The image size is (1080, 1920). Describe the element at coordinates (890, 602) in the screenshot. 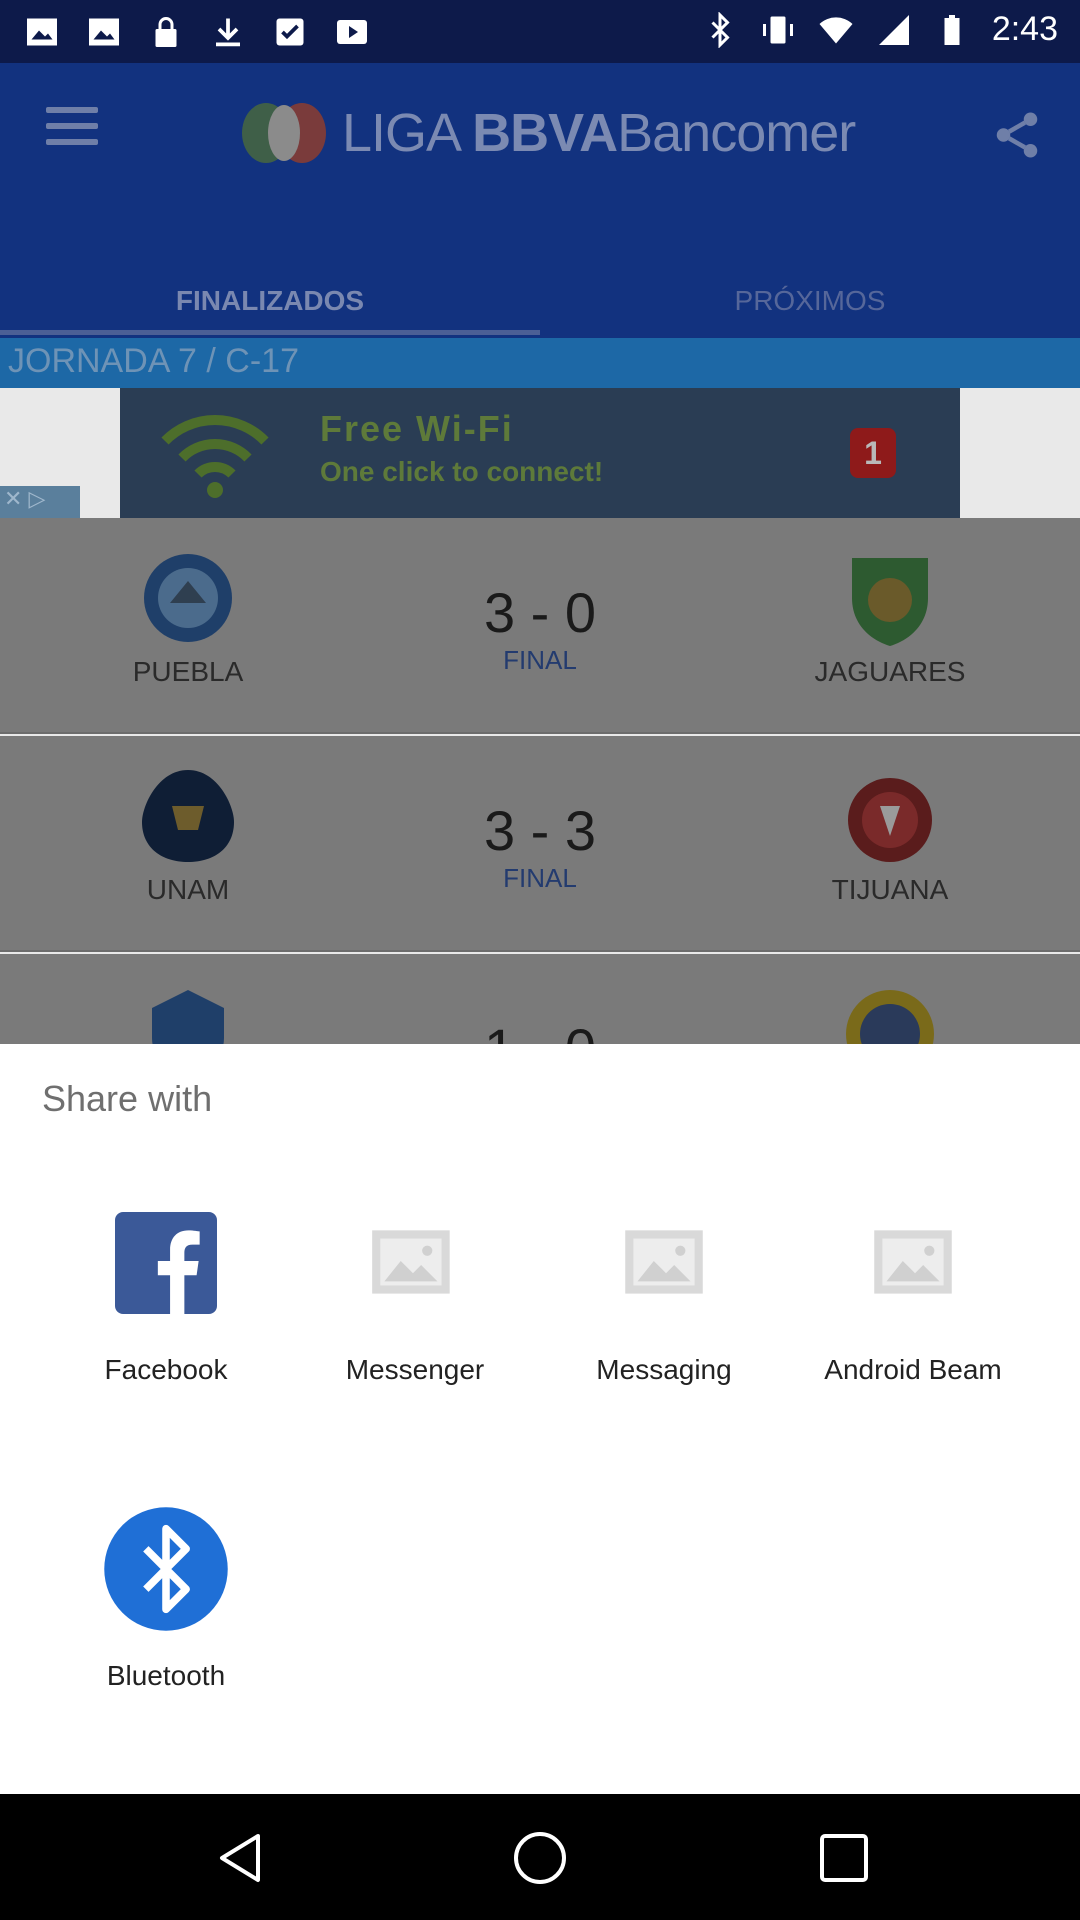

I see `jaguares-crest-icon` at that location.